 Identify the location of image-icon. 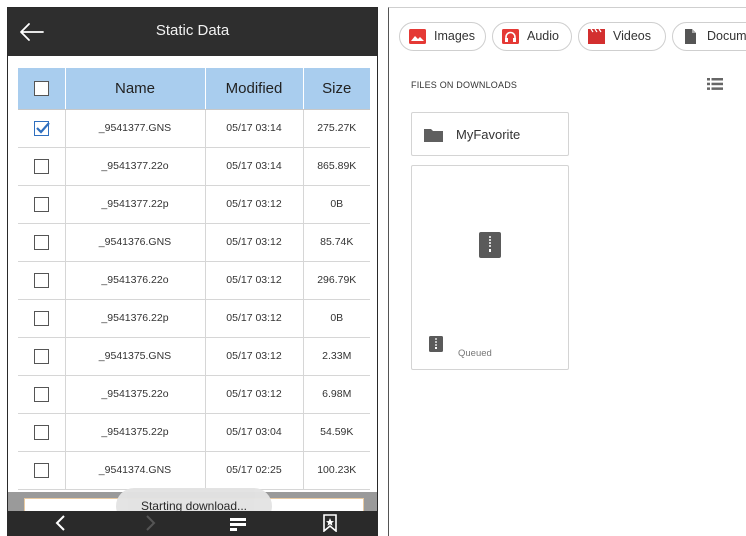
(417, 36).